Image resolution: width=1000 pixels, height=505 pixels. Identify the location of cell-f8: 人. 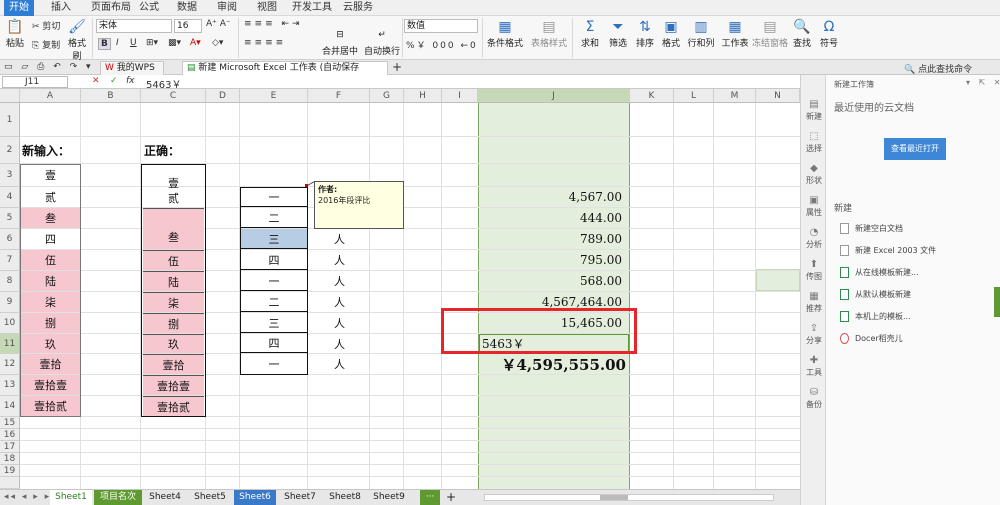
(339, 281).